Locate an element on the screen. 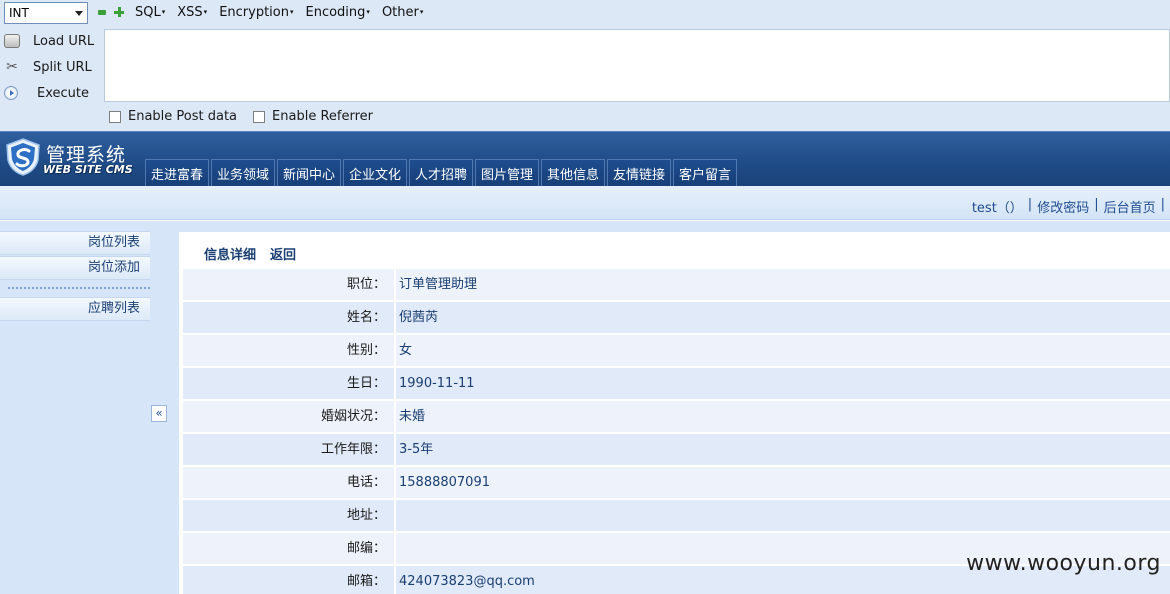  nav-item-messages: 客户留言 is located at coordinates (705, 173).